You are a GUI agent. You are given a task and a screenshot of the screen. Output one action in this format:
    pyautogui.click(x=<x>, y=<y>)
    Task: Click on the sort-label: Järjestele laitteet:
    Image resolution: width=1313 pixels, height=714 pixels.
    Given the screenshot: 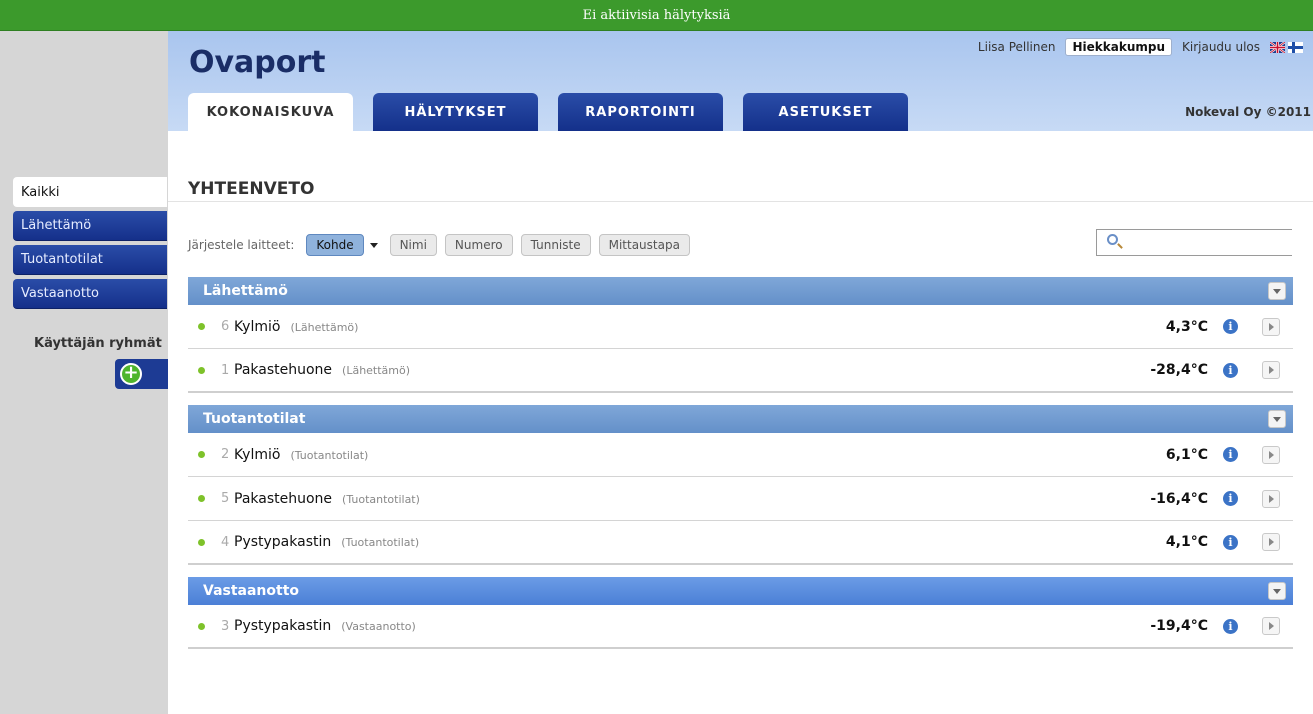 What is the action you would take?
    pyautogui.click(x=241, y=245)
    